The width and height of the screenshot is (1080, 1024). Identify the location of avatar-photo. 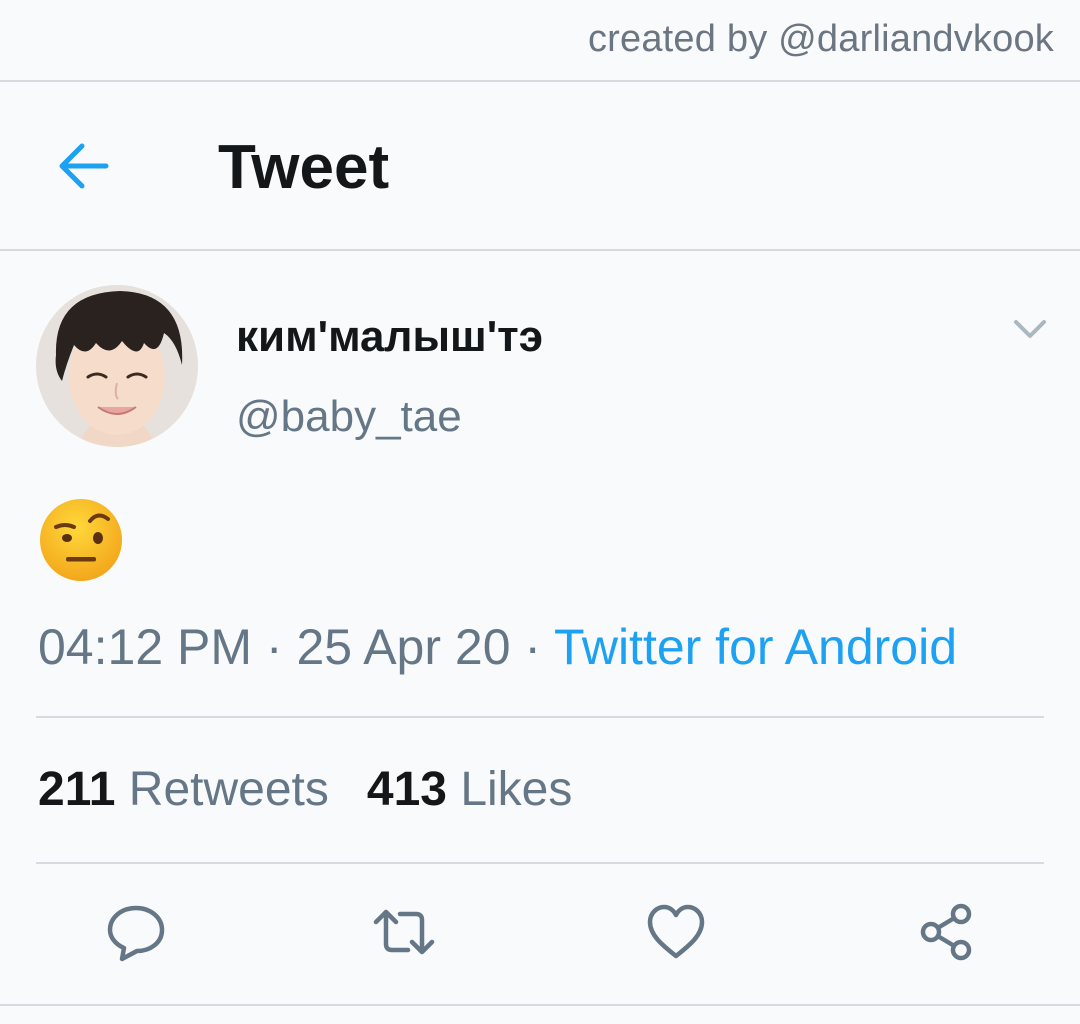
(117, 366).